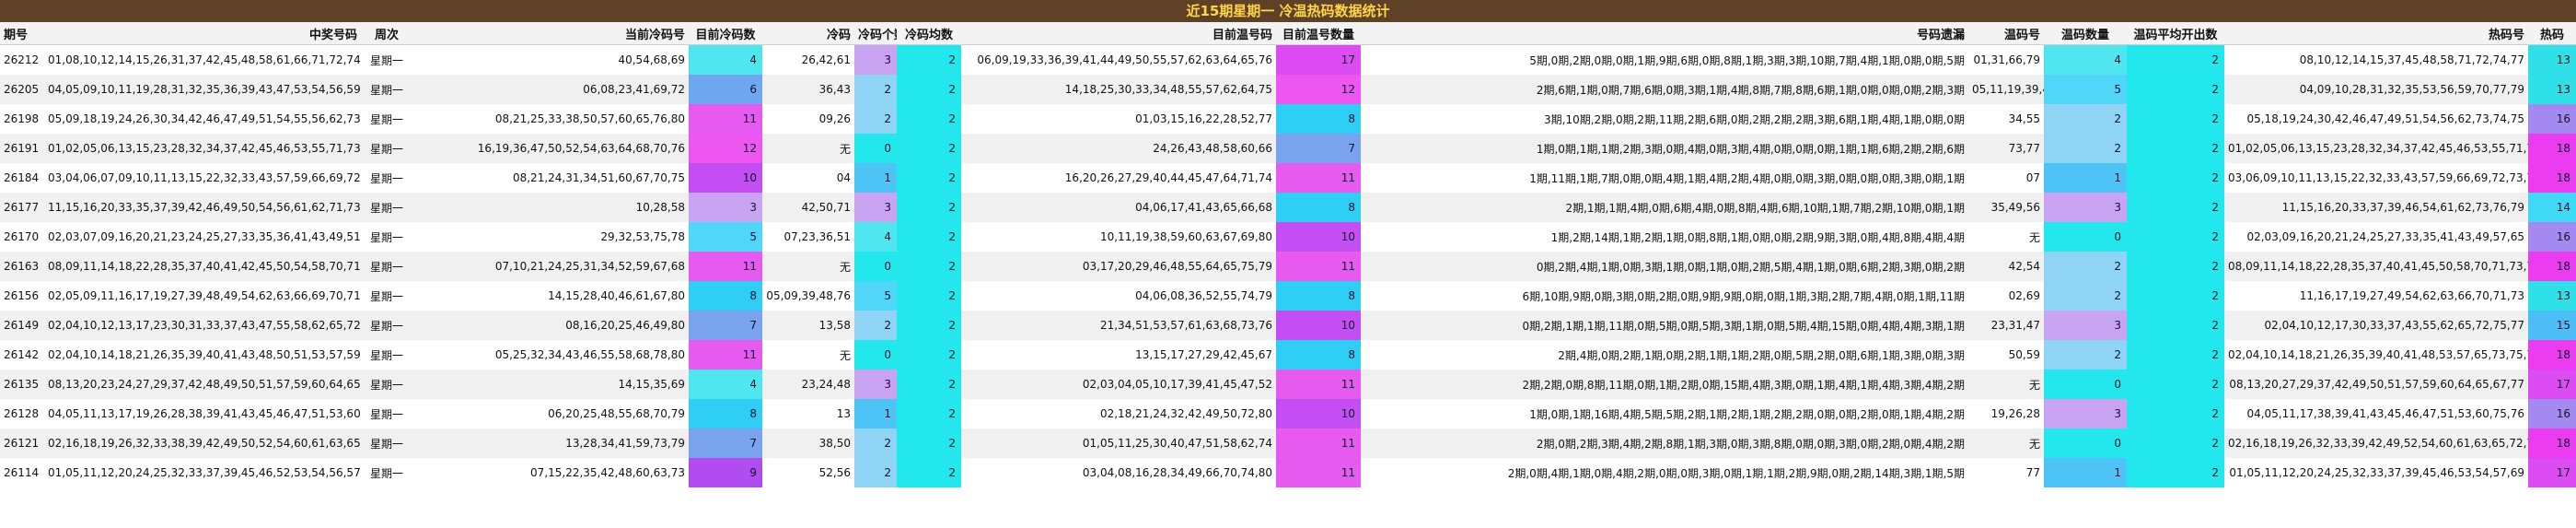 The width and height of the screenshot is (2576, 528). What do you see at coordinates (875, 266) in the screenshot?
I see `cell-cold-cnt: 0` at bounding box center [875, 266].